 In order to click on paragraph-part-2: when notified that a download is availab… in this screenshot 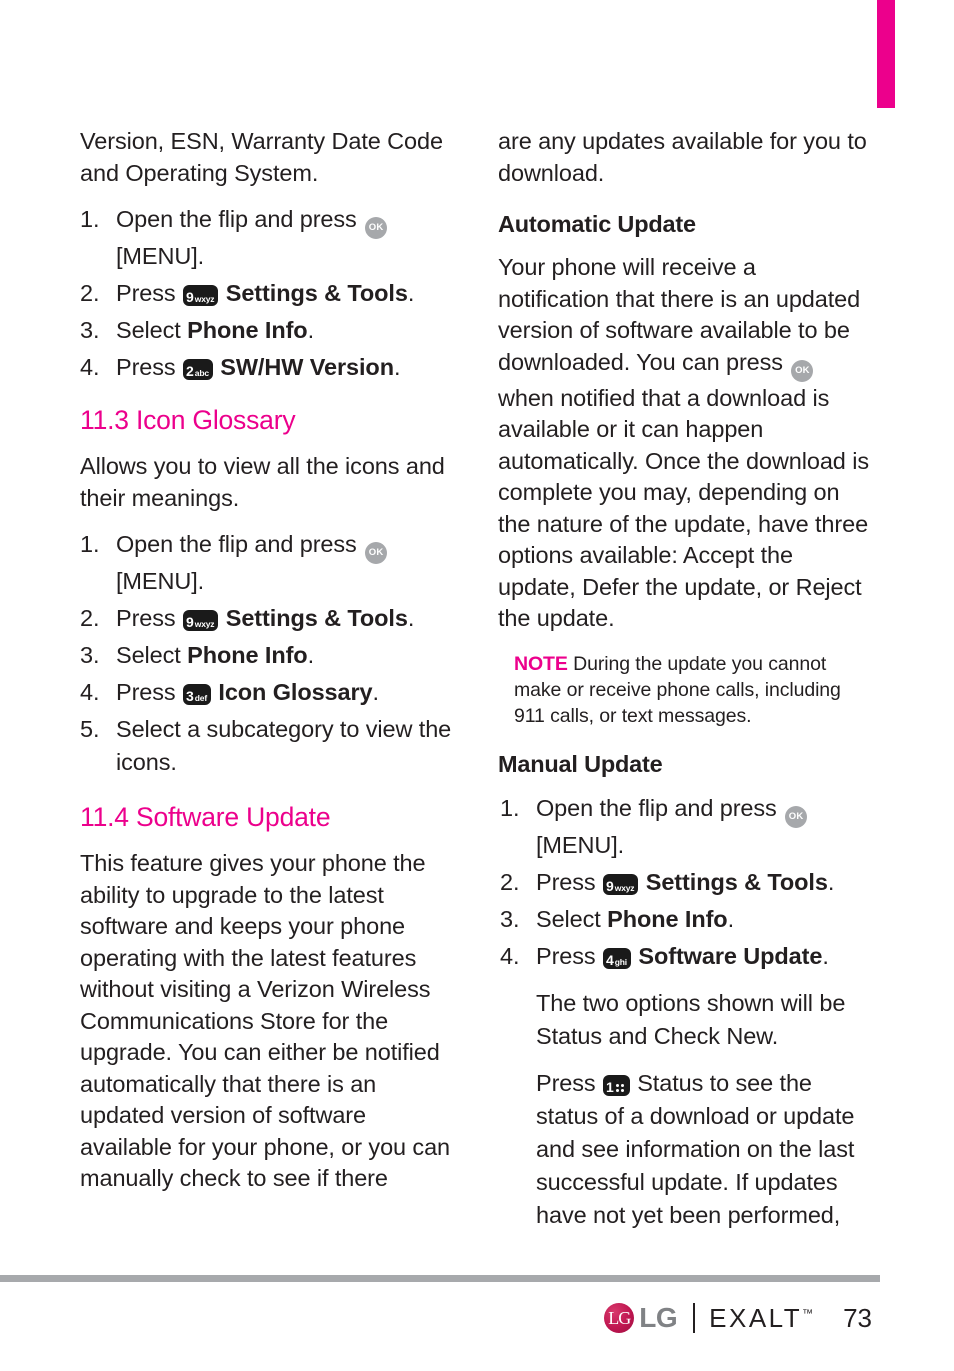, I will do `click(683, 508)`.